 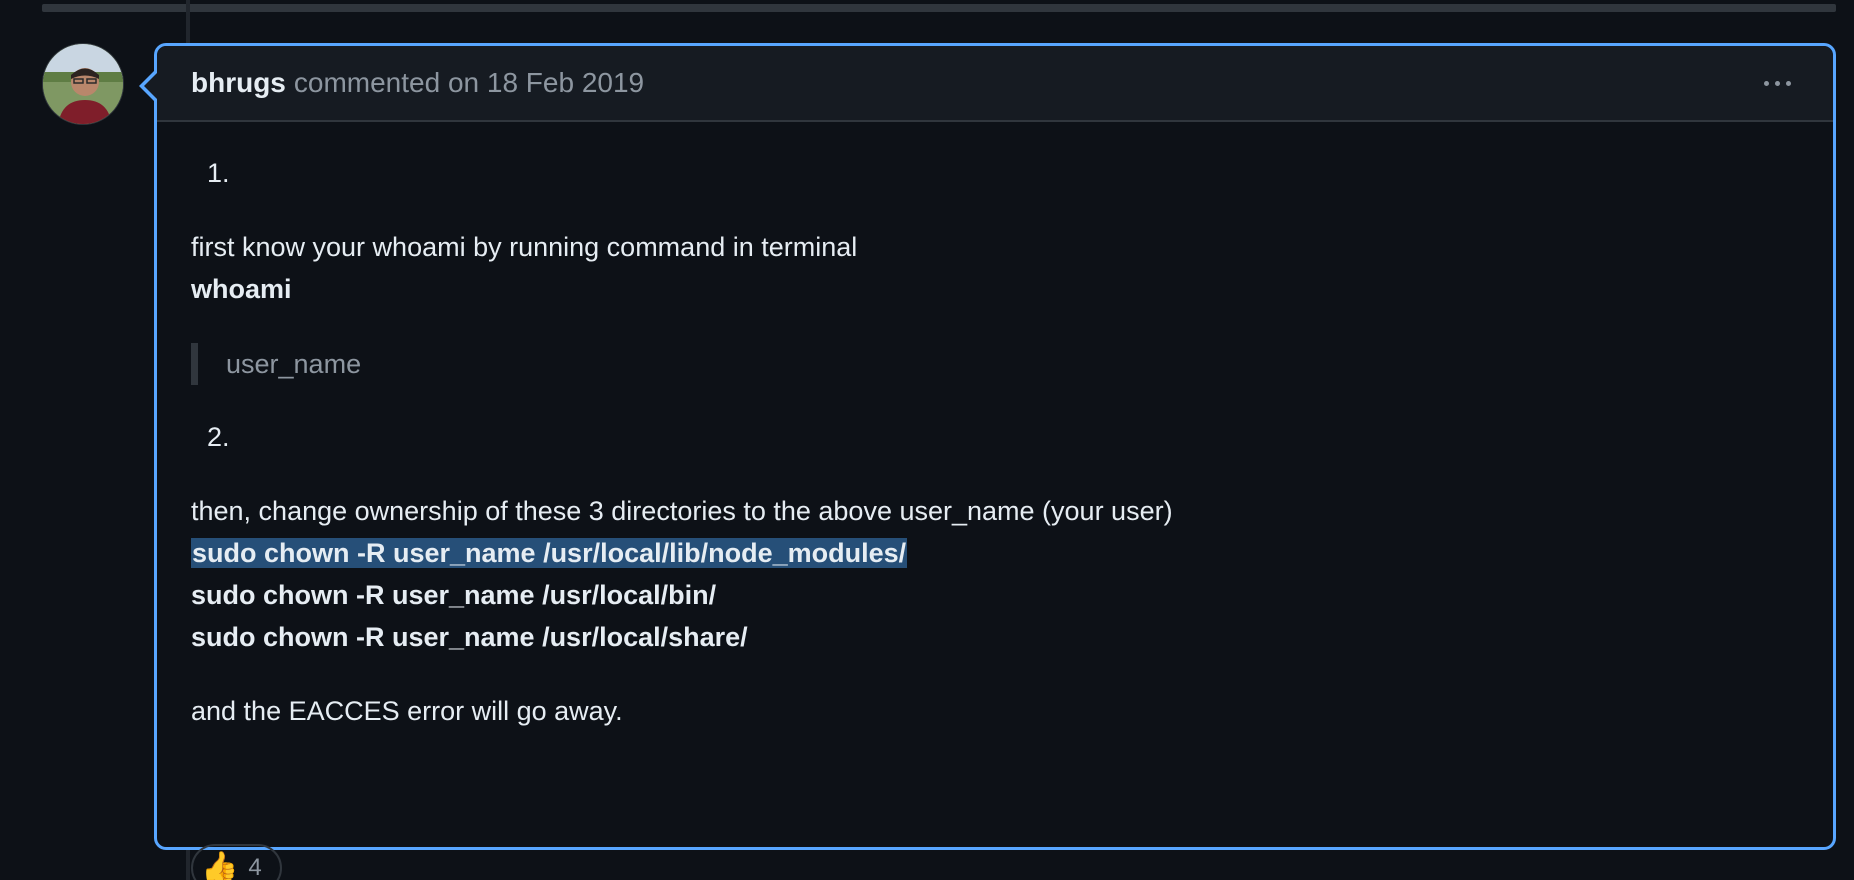 I want to click on thumbs-up-reaction-button: 👍 4, so click(x=236, y=862).